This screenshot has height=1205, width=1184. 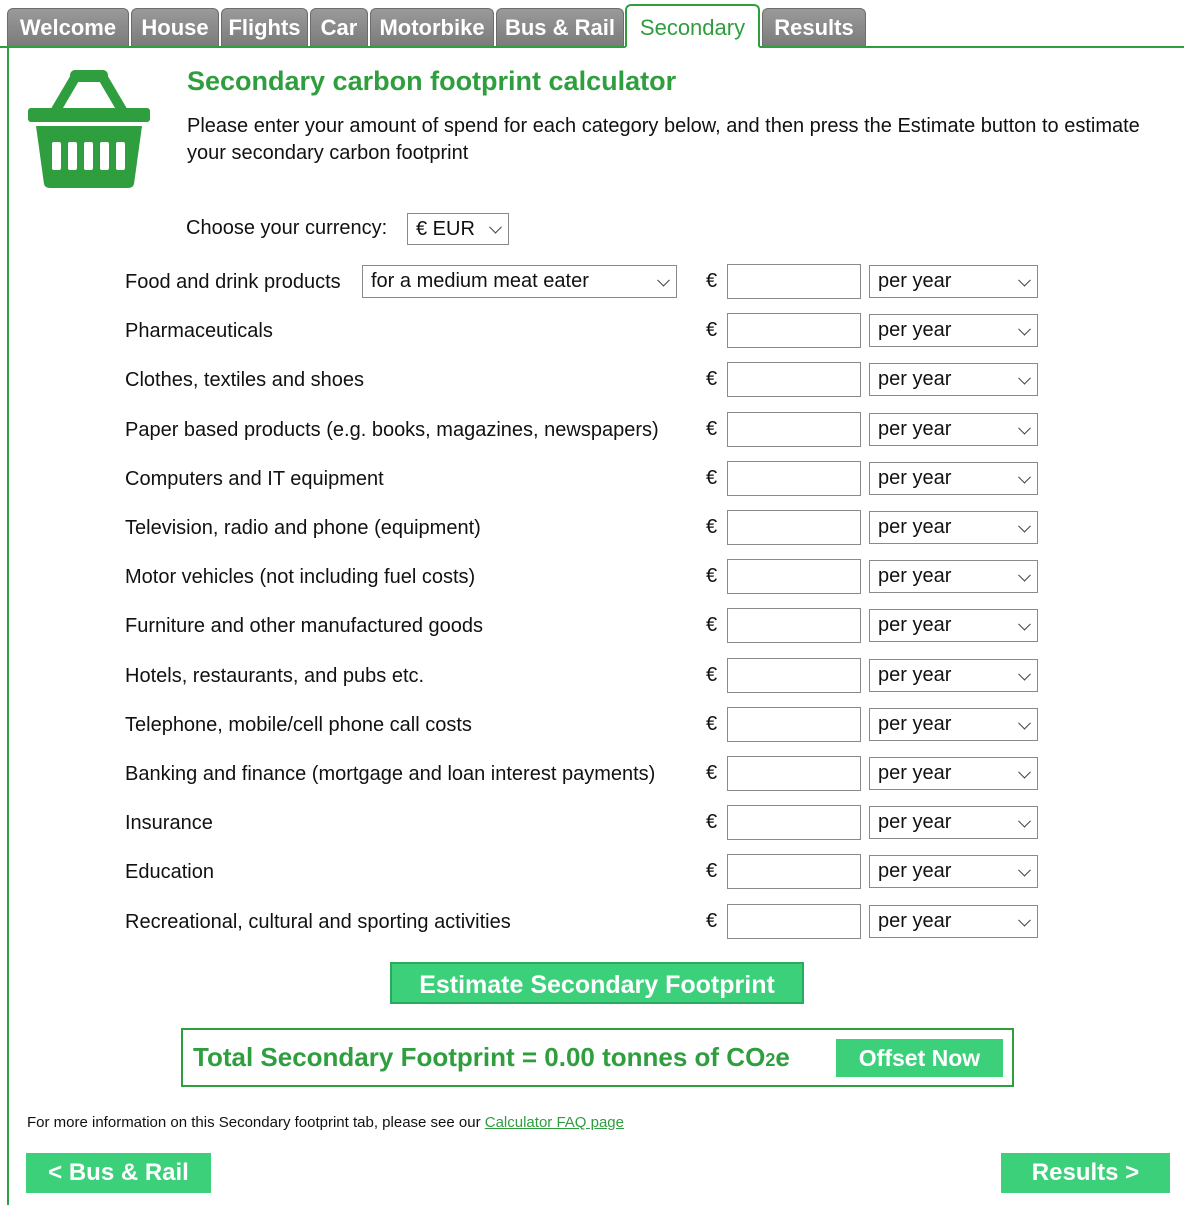 I want to click on page-title: Secondary carbon footprint calculator, so click(x=432, y=81).